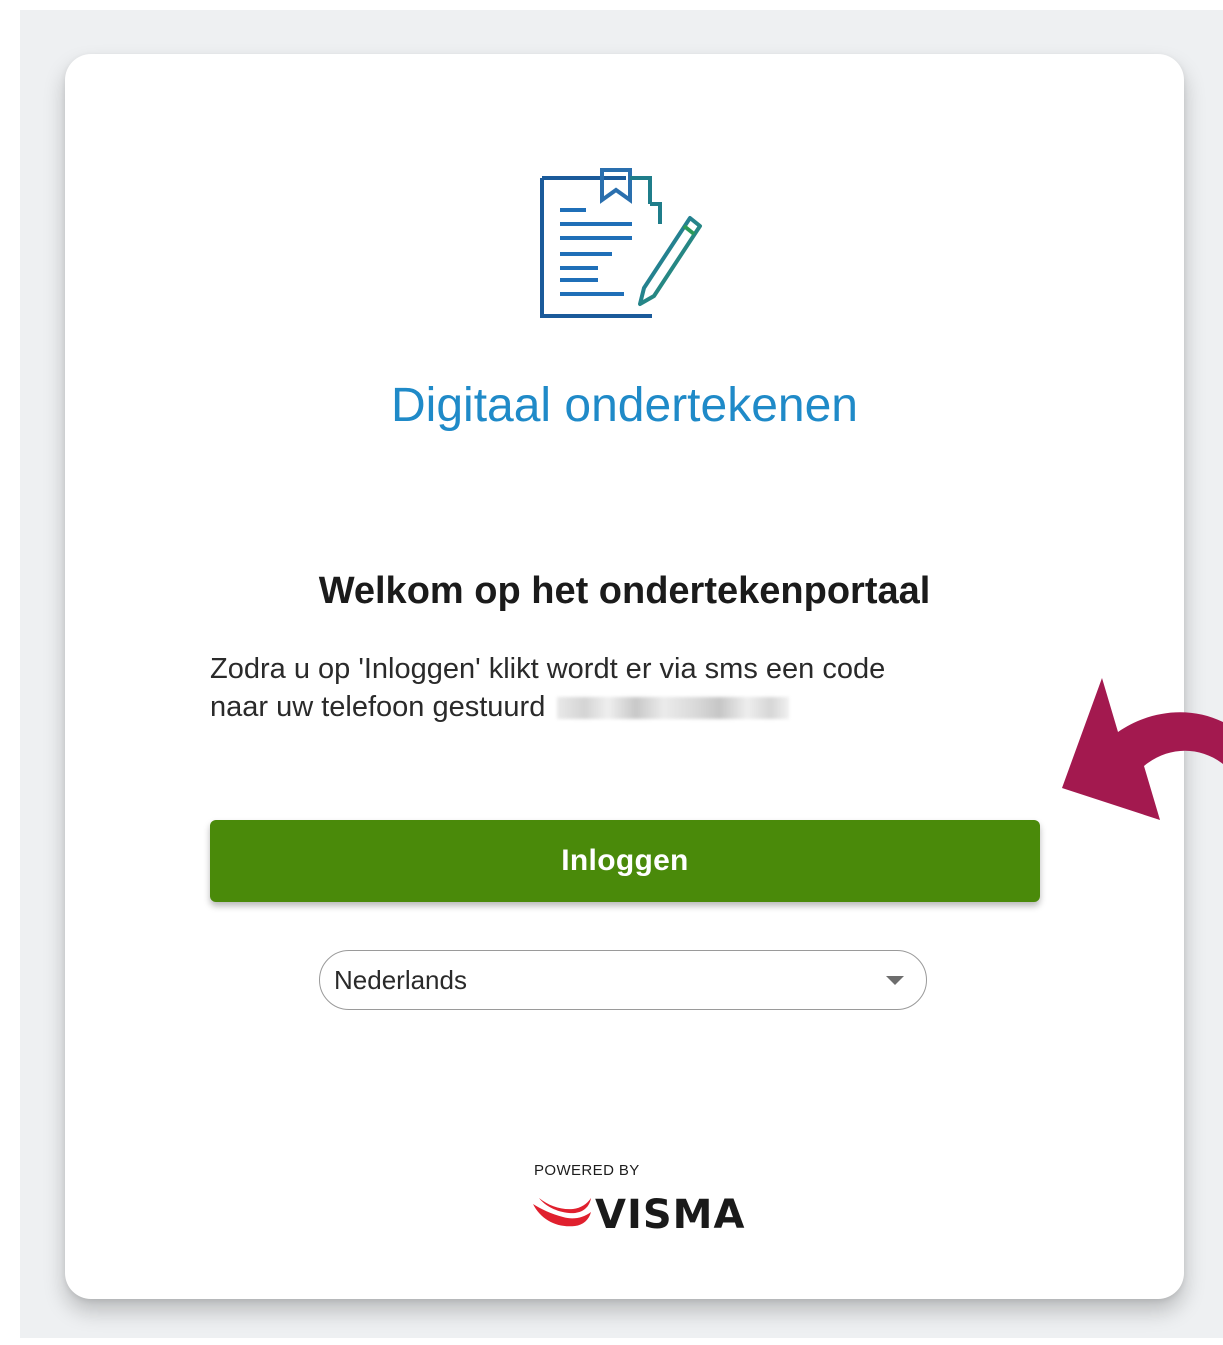 The width and height of the screenshot is (1223, 1345). I want to click on caret-down-icon, so click(895, 980).